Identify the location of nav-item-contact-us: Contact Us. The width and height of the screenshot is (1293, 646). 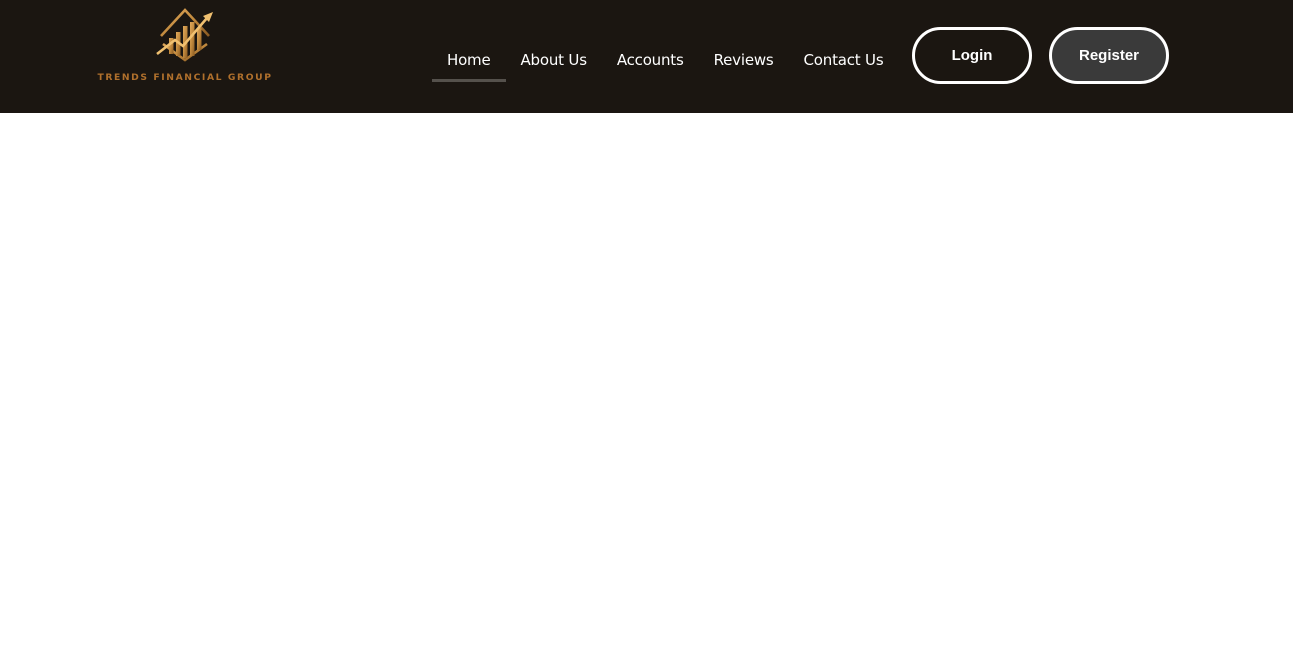
(844, 61).